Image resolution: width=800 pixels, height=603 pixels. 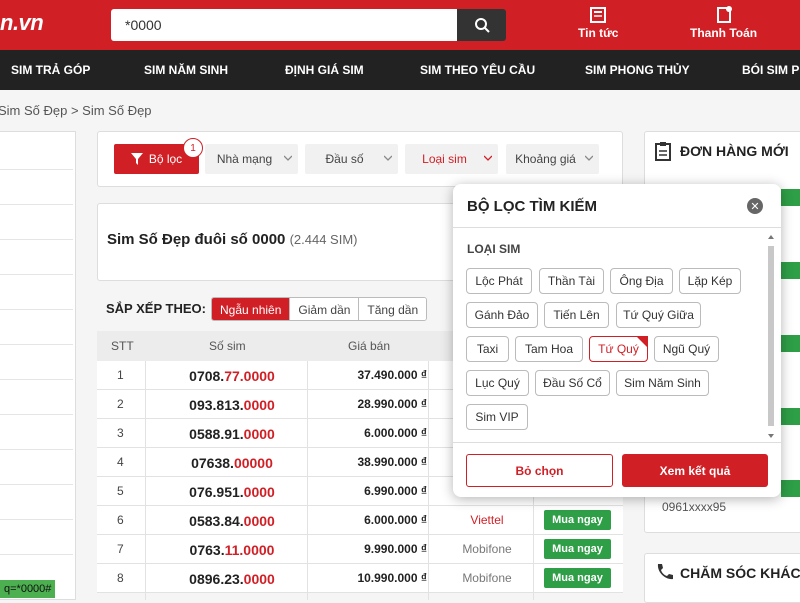 What do you see at coordinates (539, 470) in the screenshot?
I see `clear-button: Bỏ chọn` at bounding box center [539, 470].